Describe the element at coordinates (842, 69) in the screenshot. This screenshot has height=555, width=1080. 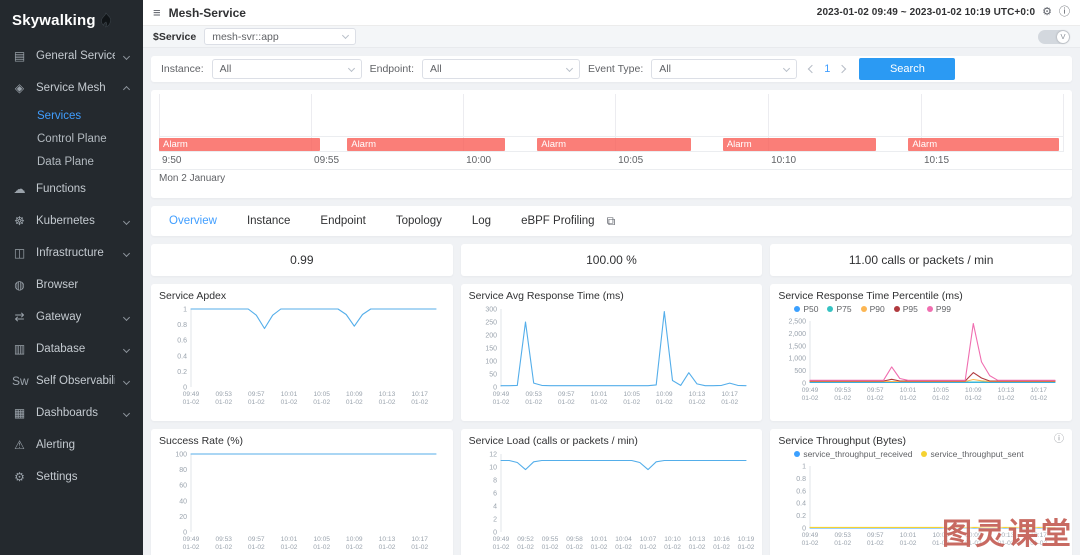
I see `page-next-icon` at that location.